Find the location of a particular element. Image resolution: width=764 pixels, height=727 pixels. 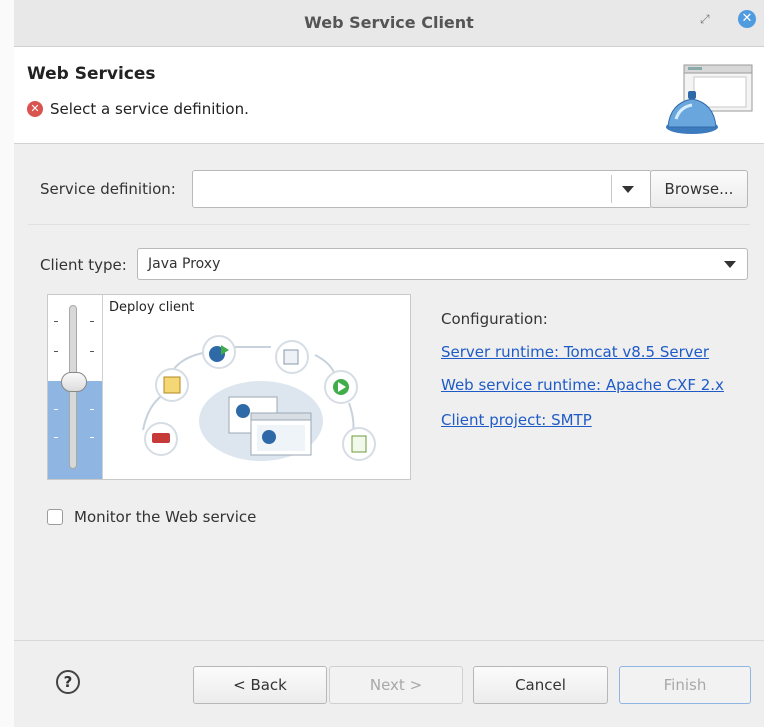

web-service-runtime-link: Web service runtime: Apache CXF 2.x is located at coordinates (582, 385).